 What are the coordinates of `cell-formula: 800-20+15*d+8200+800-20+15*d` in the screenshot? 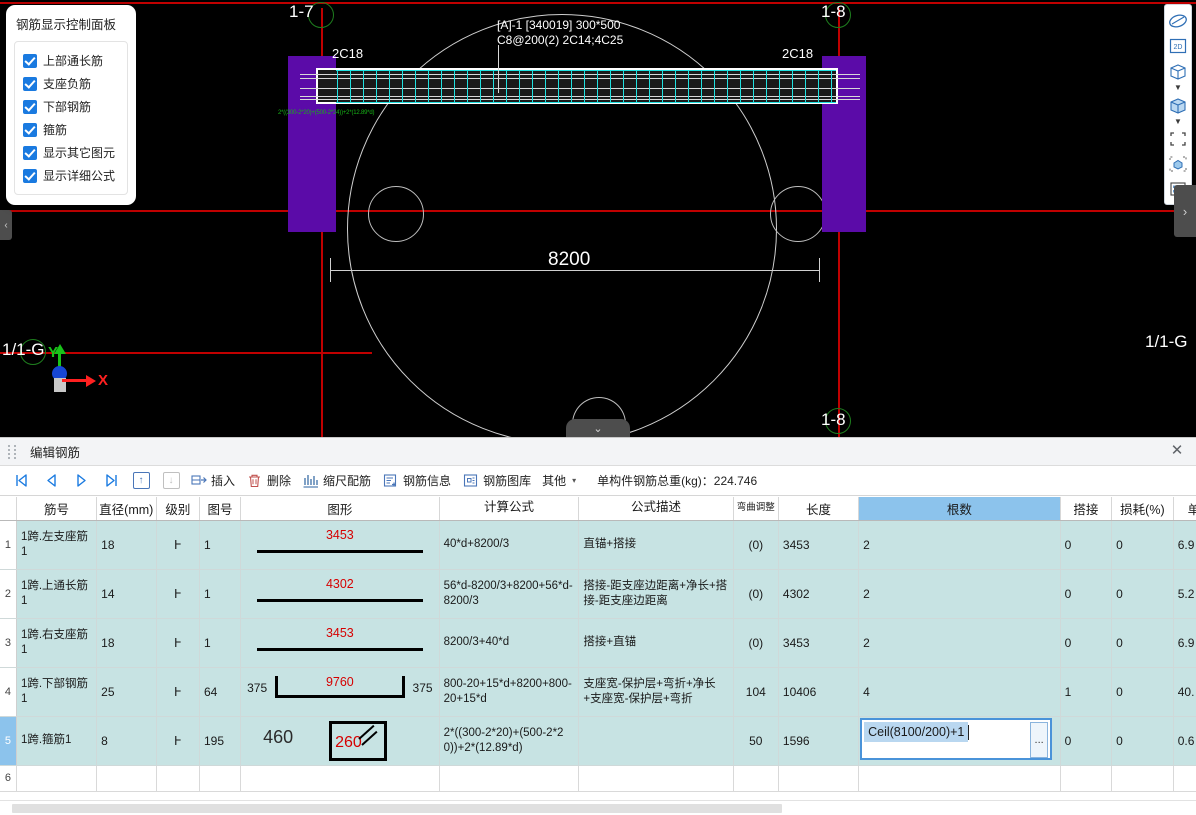 It's located at (509, 692).